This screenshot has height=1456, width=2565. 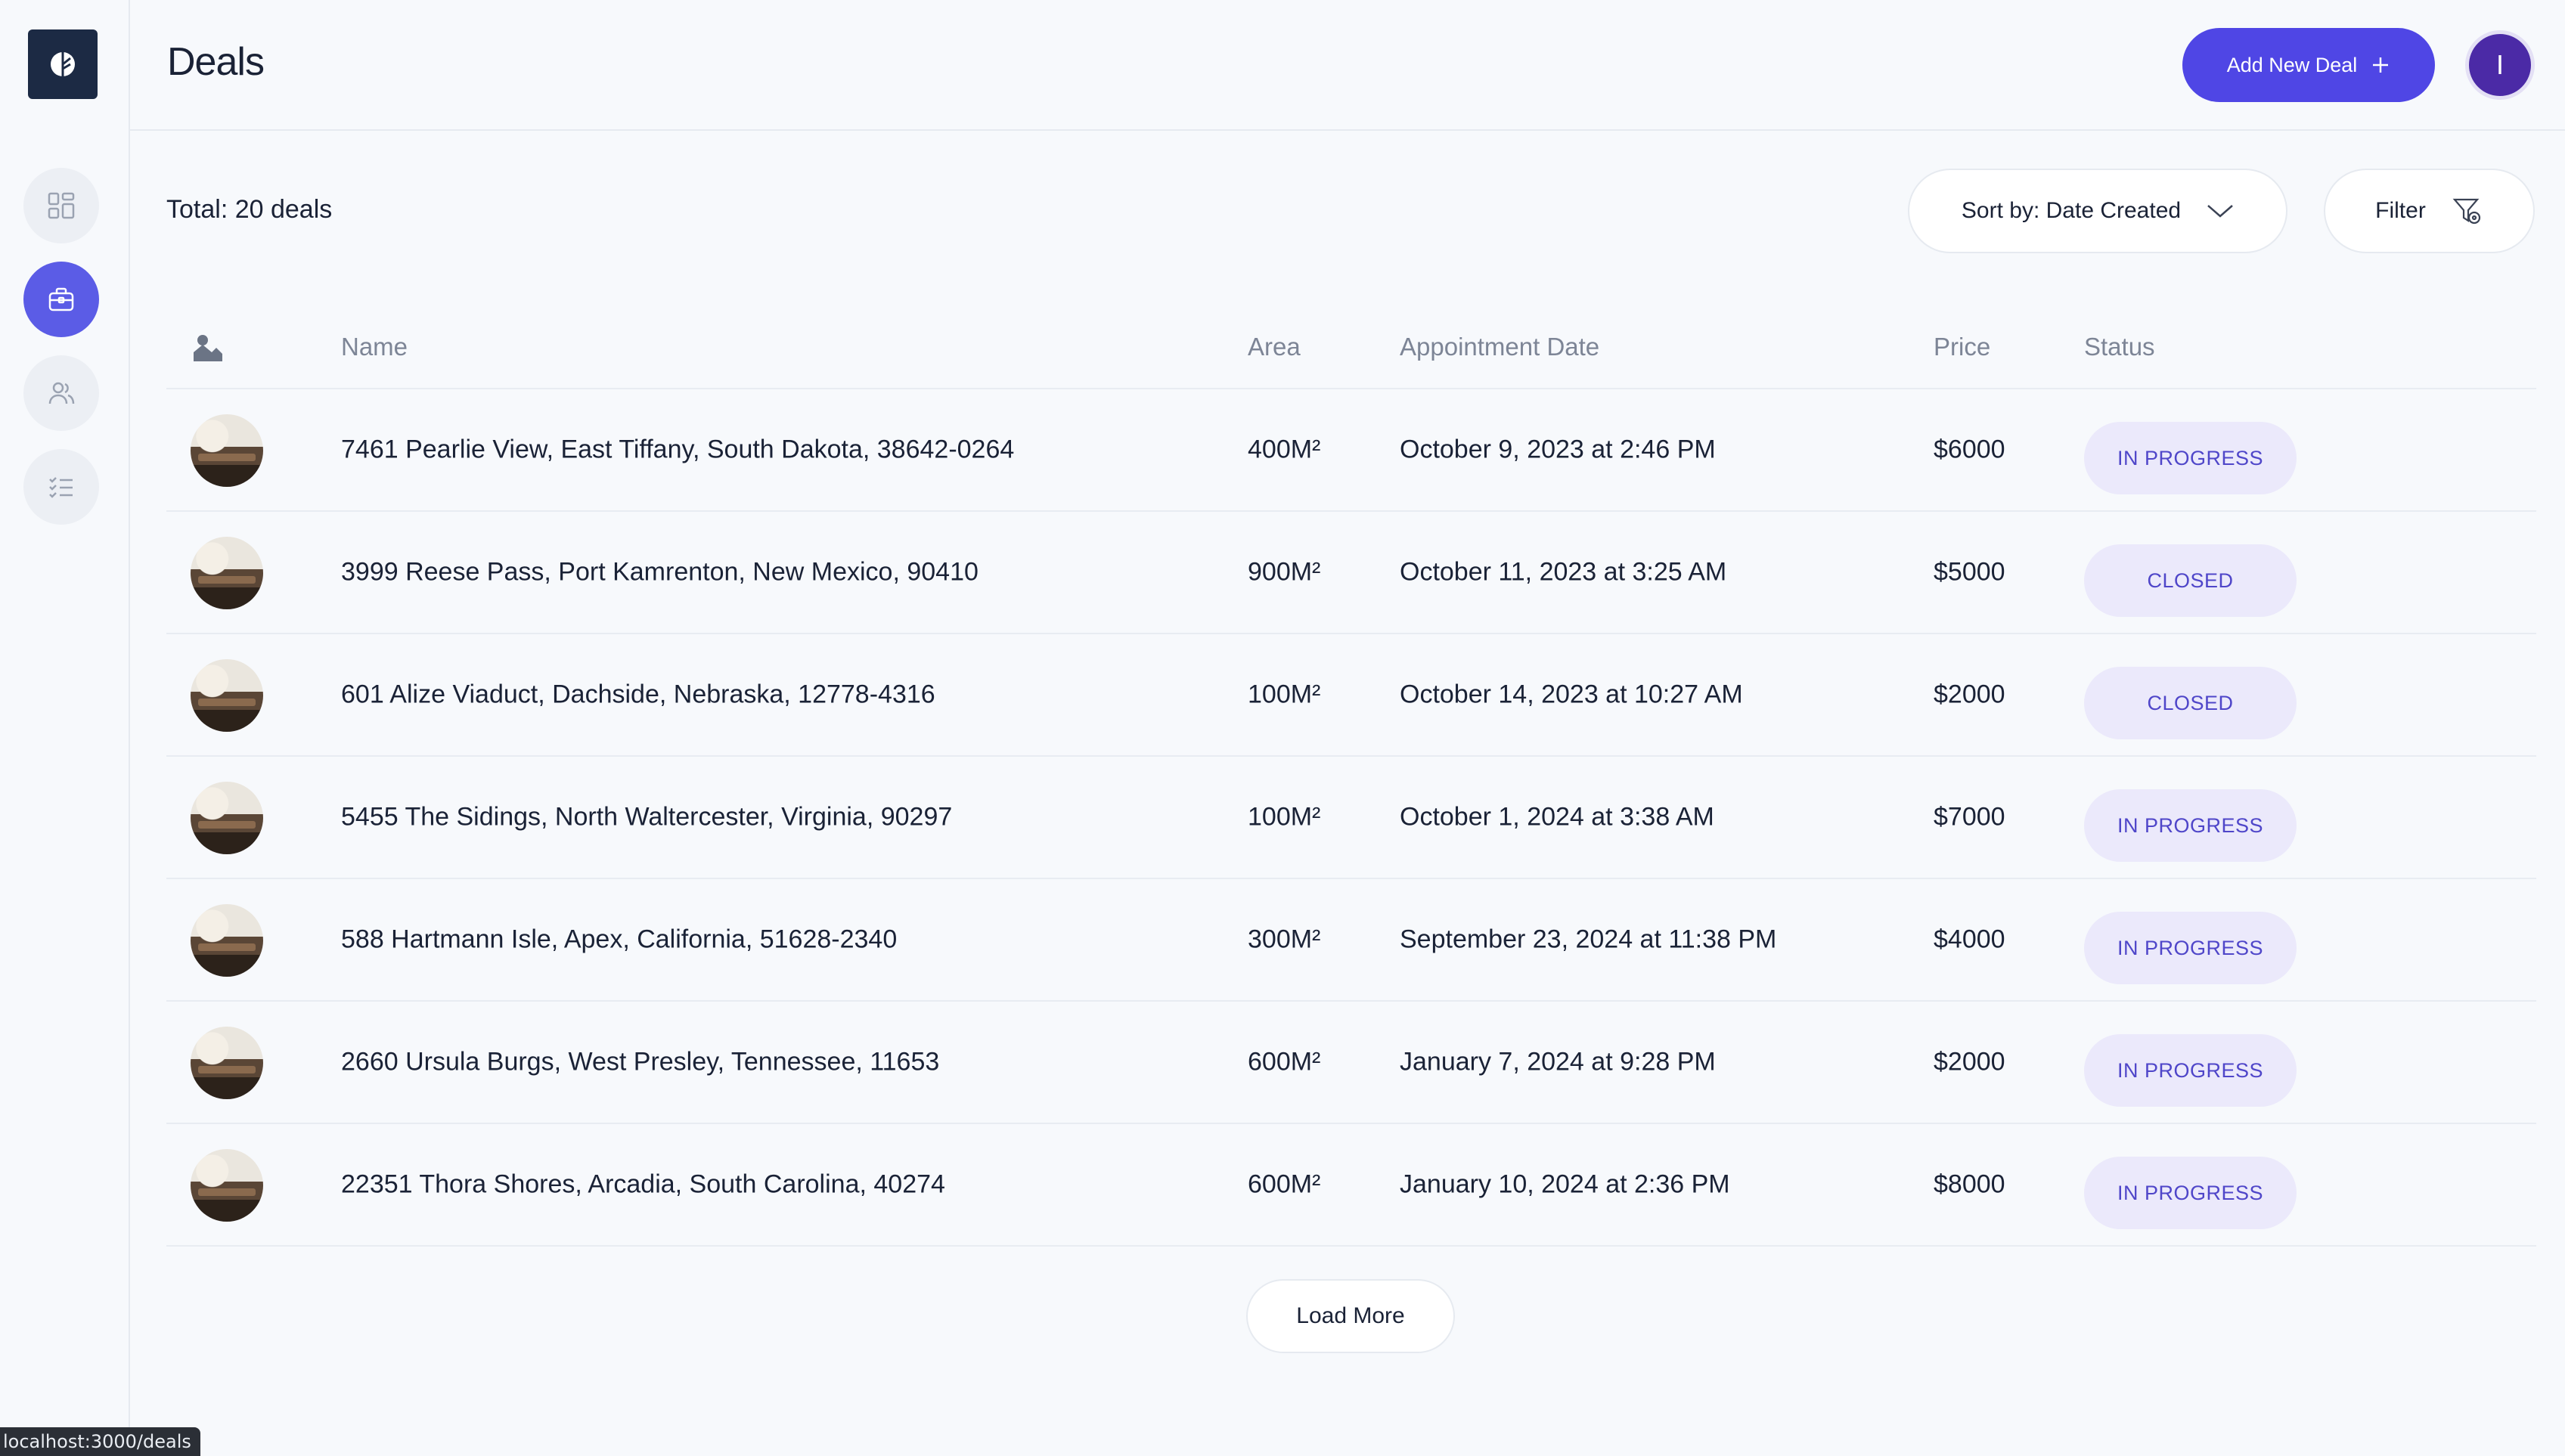 I want to click on sidebar-item-customers, so click(x=61, y=393).